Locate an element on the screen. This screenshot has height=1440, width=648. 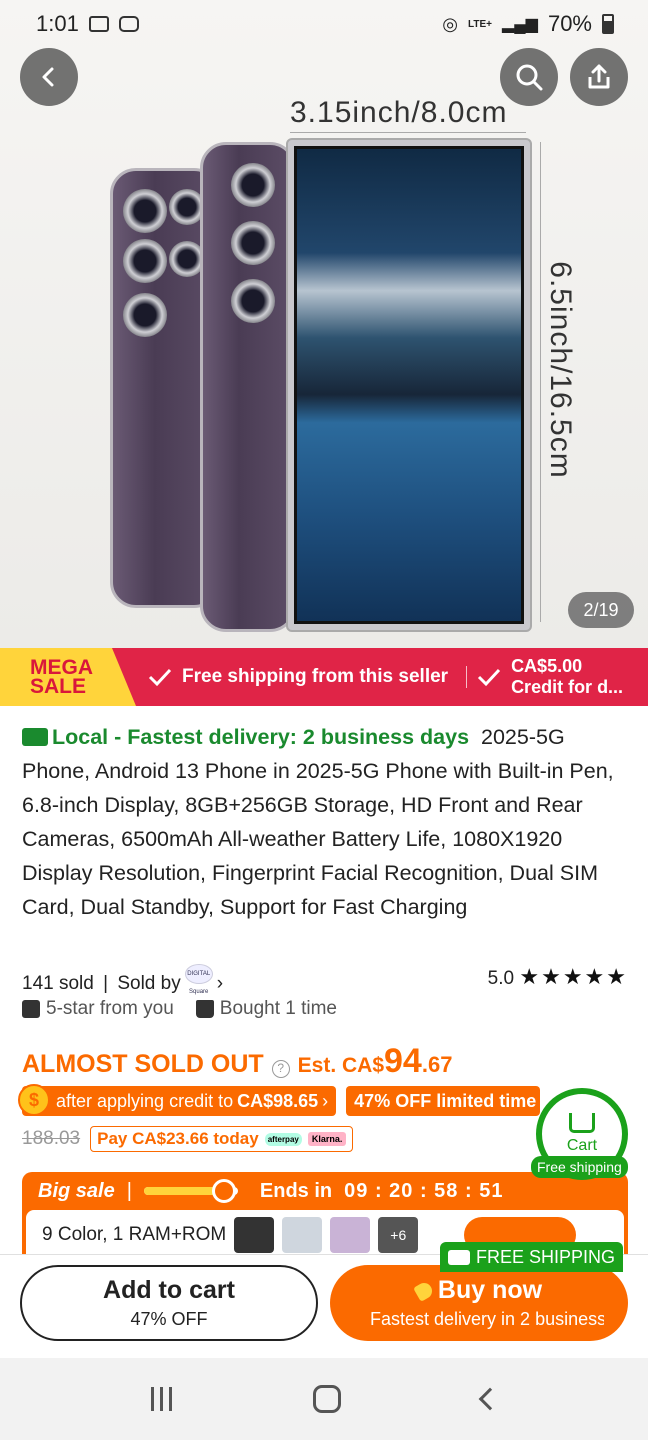
star-review-icon is located at coordinates (31, 1009).